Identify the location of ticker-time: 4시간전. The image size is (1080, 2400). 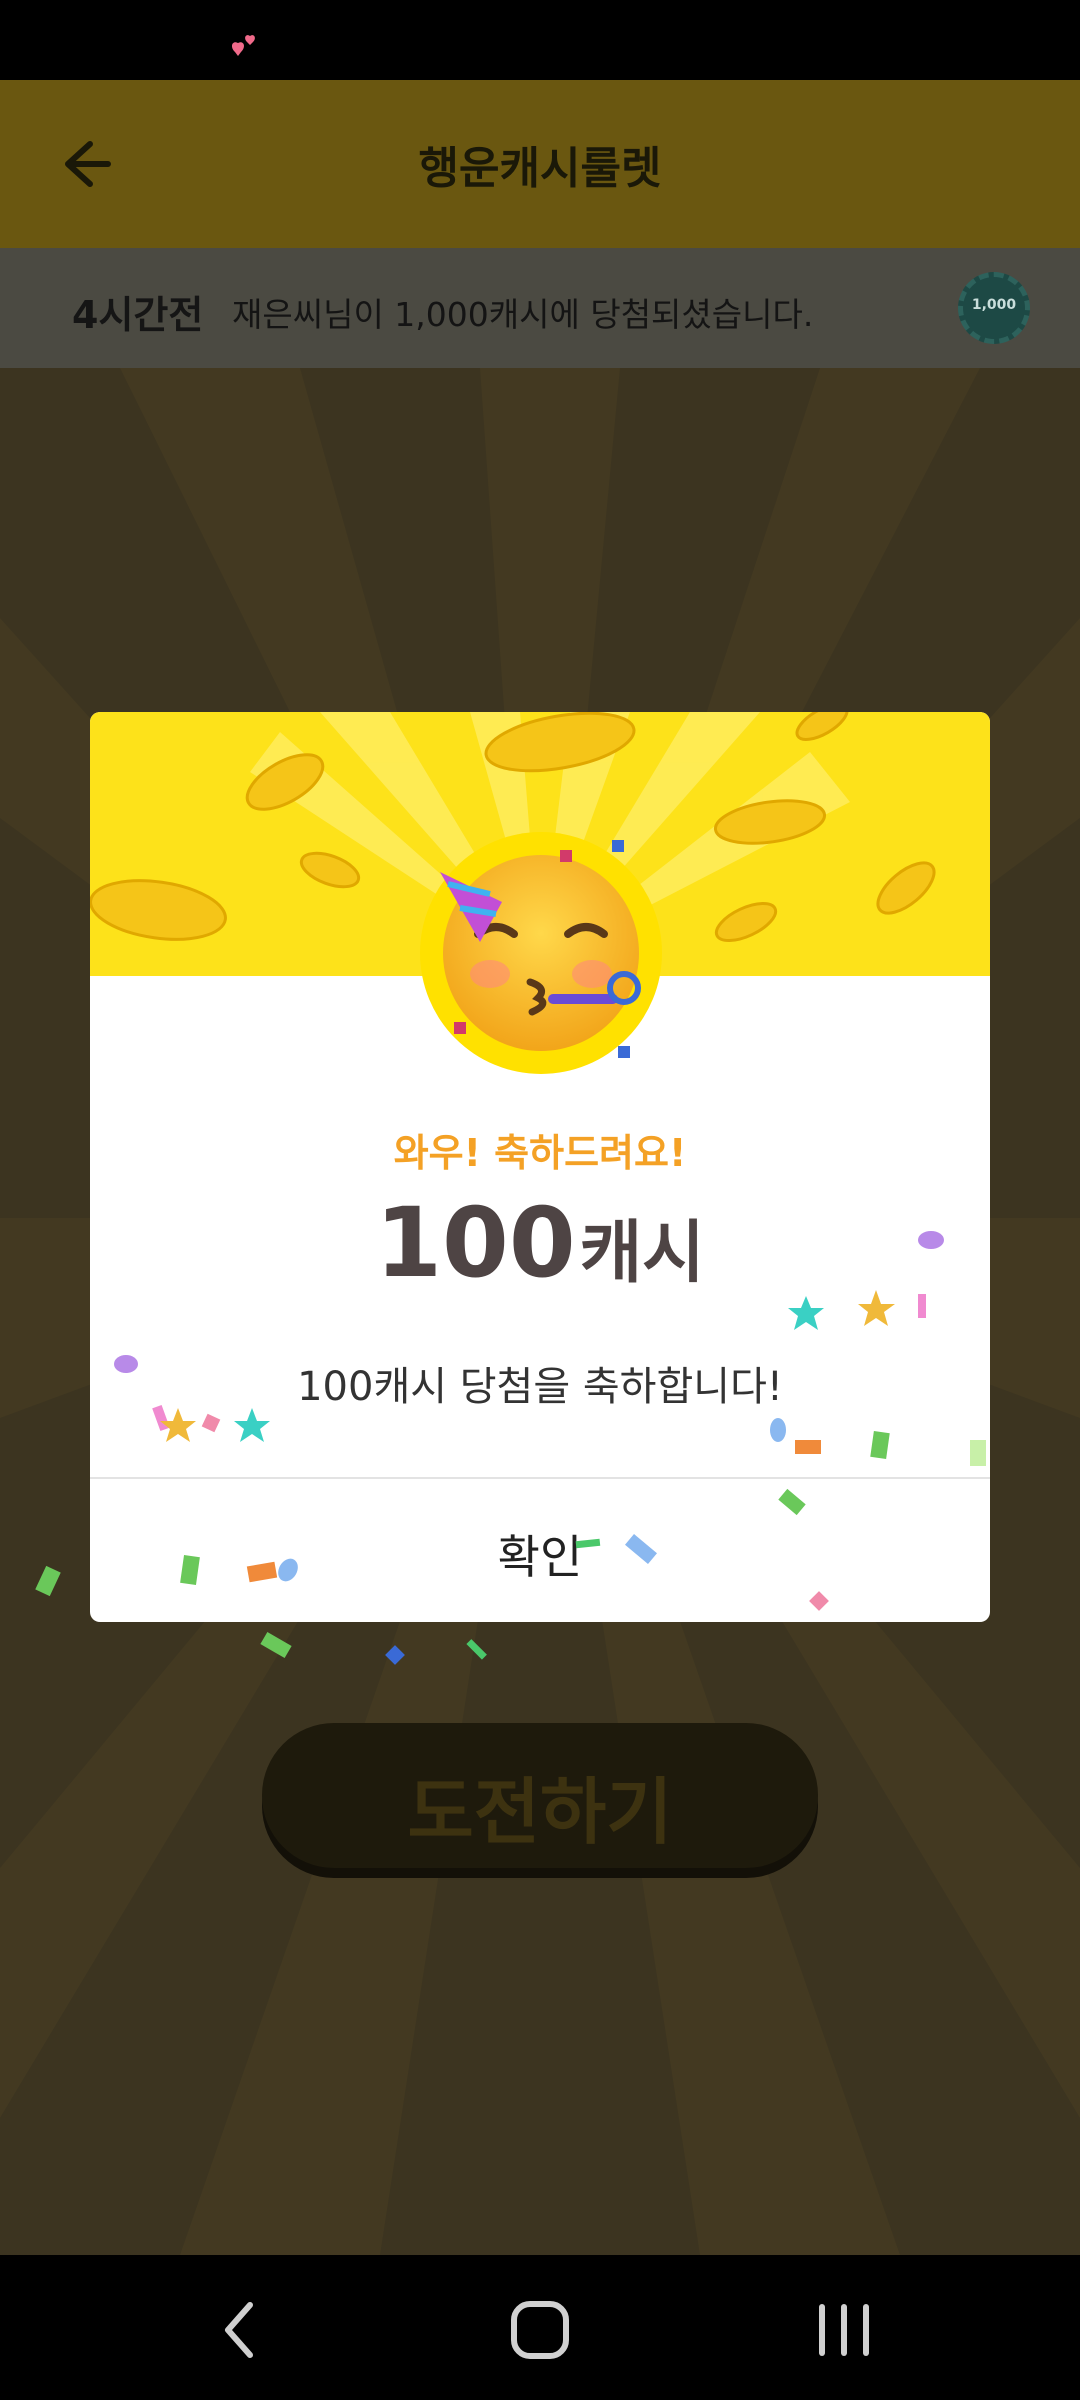
(138, 315).